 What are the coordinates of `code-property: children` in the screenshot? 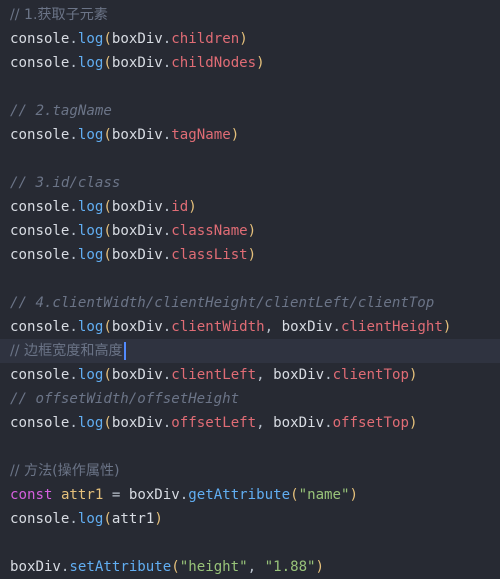 It's located at (205, 39).